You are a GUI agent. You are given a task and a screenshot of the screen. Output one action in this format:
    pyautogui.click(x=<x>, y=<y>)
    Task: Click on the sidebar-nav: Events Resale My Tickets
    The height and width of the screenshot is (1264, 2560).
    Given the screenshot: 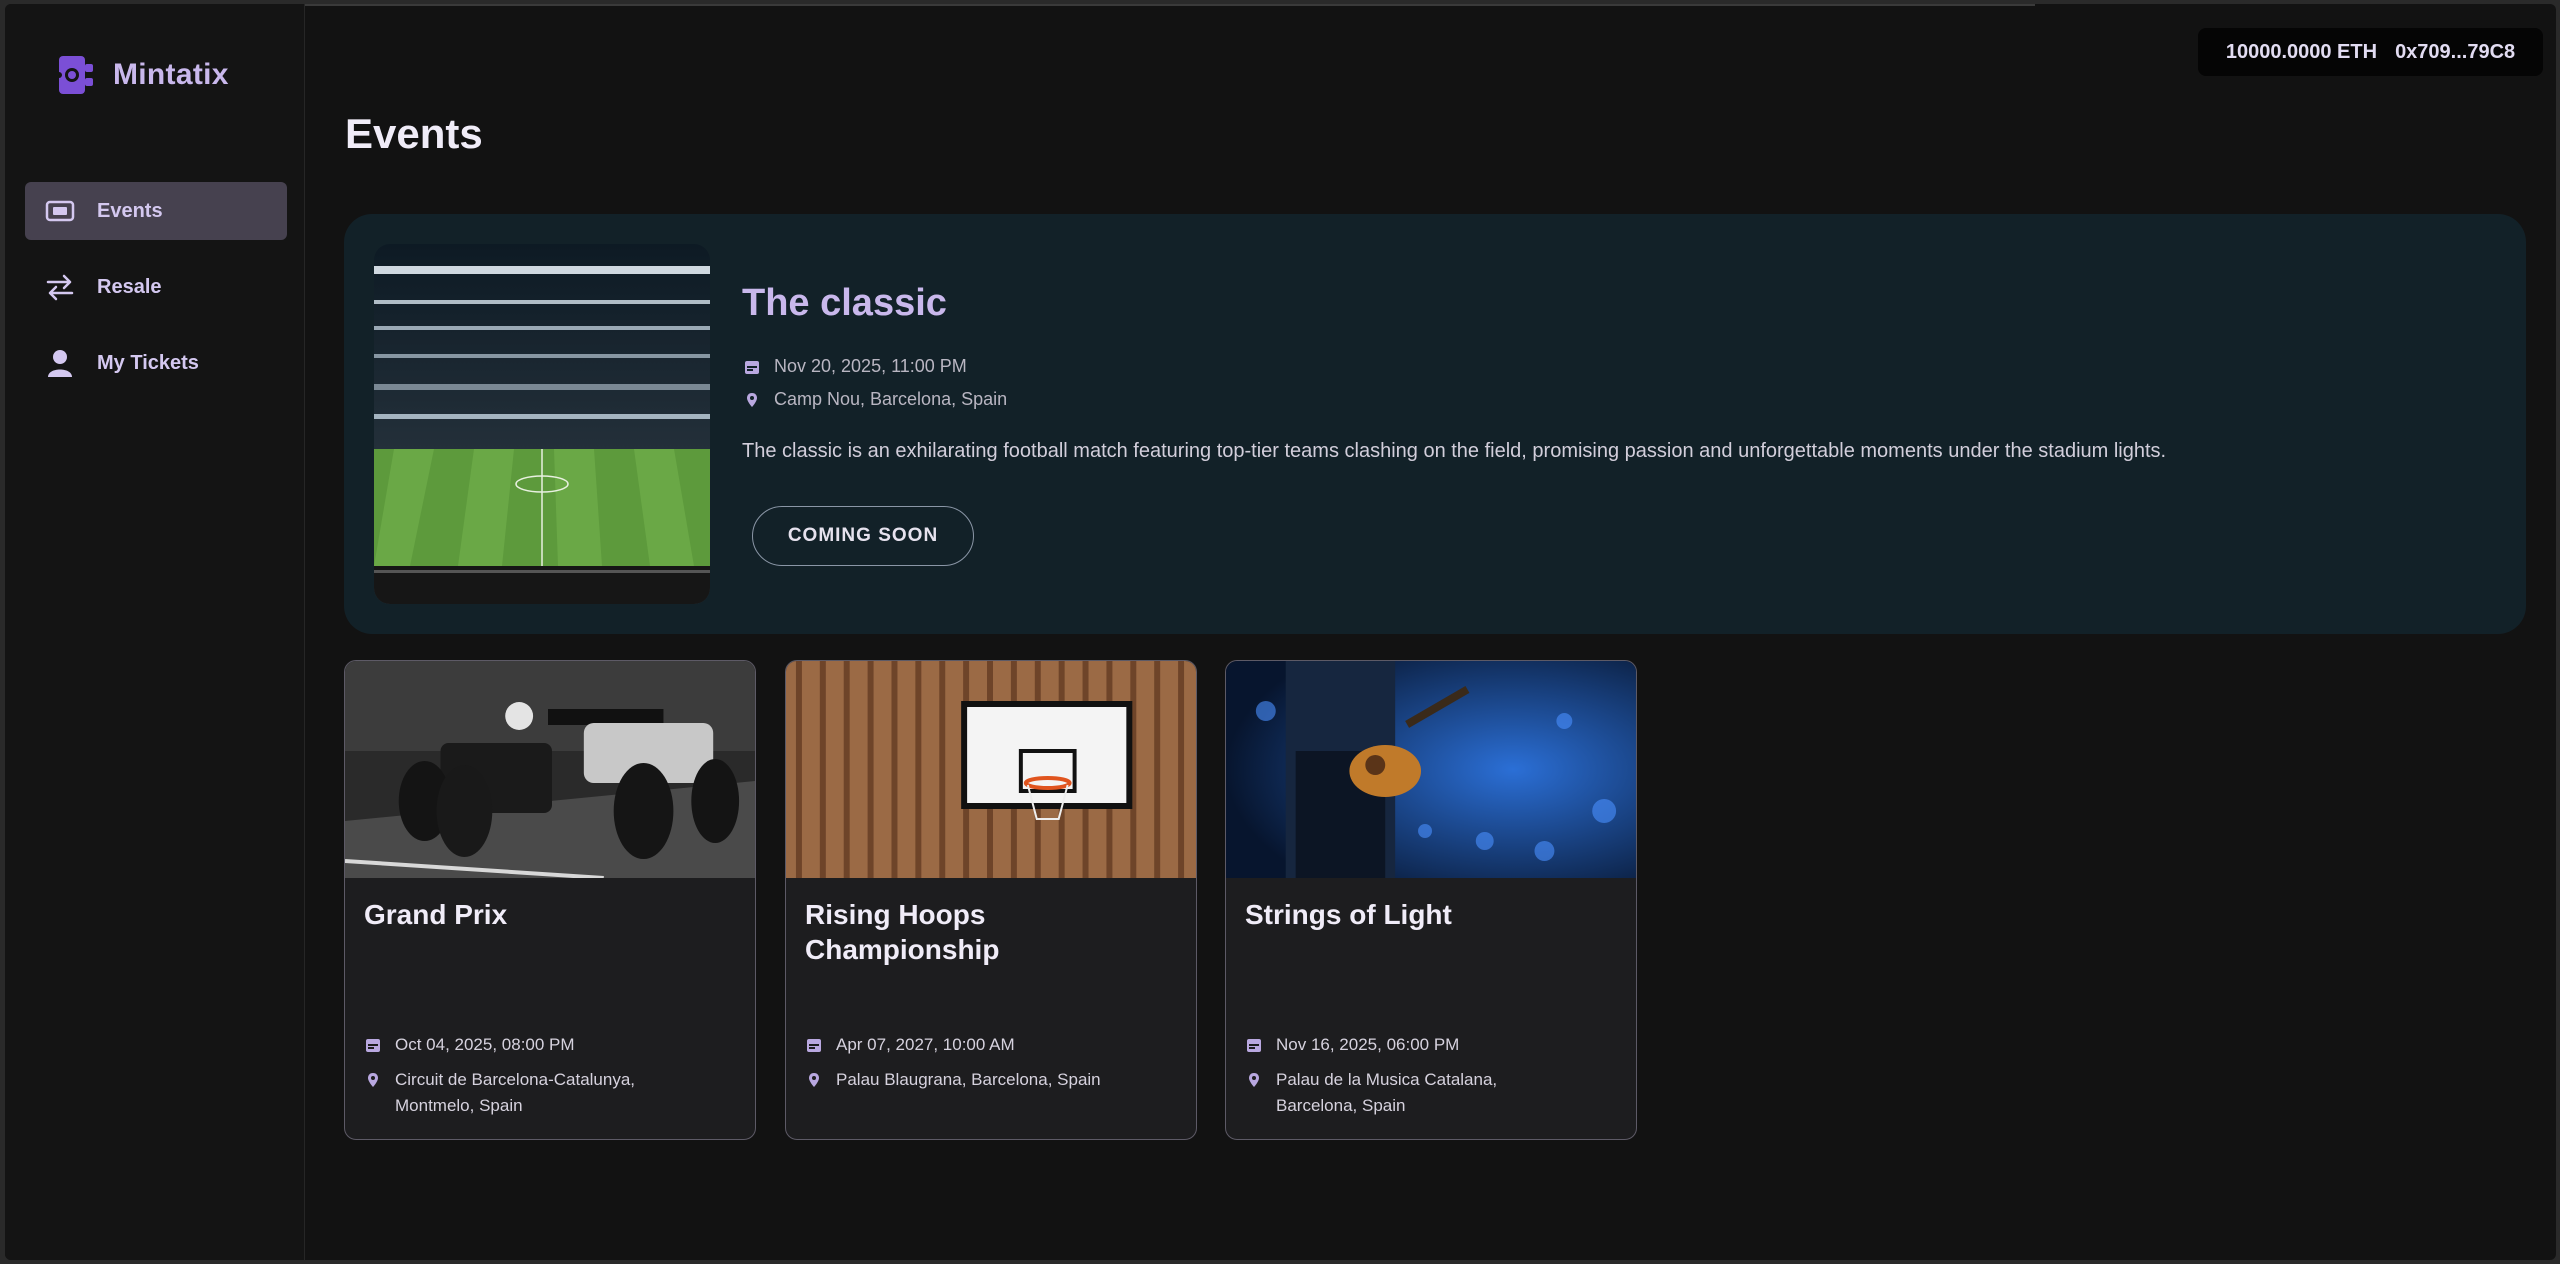 What is the action you would take?
    pyautogui.click(x=156, y=296)
    